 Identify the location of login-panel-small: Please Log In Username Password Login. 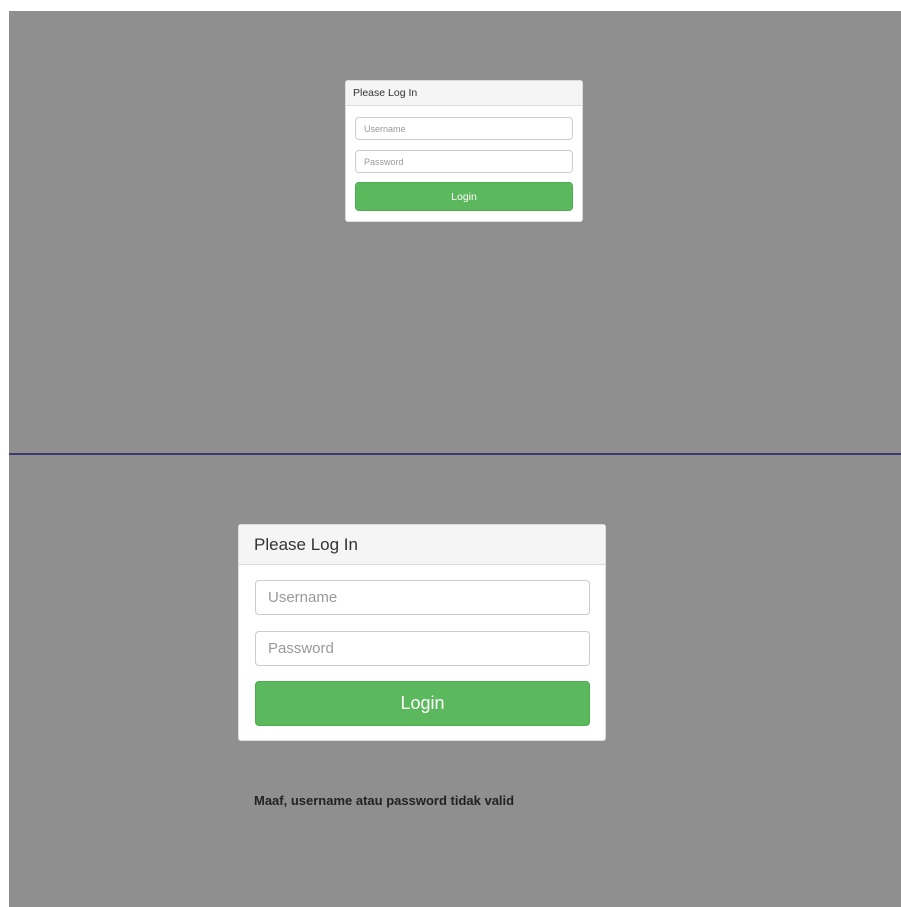
(464, 151).